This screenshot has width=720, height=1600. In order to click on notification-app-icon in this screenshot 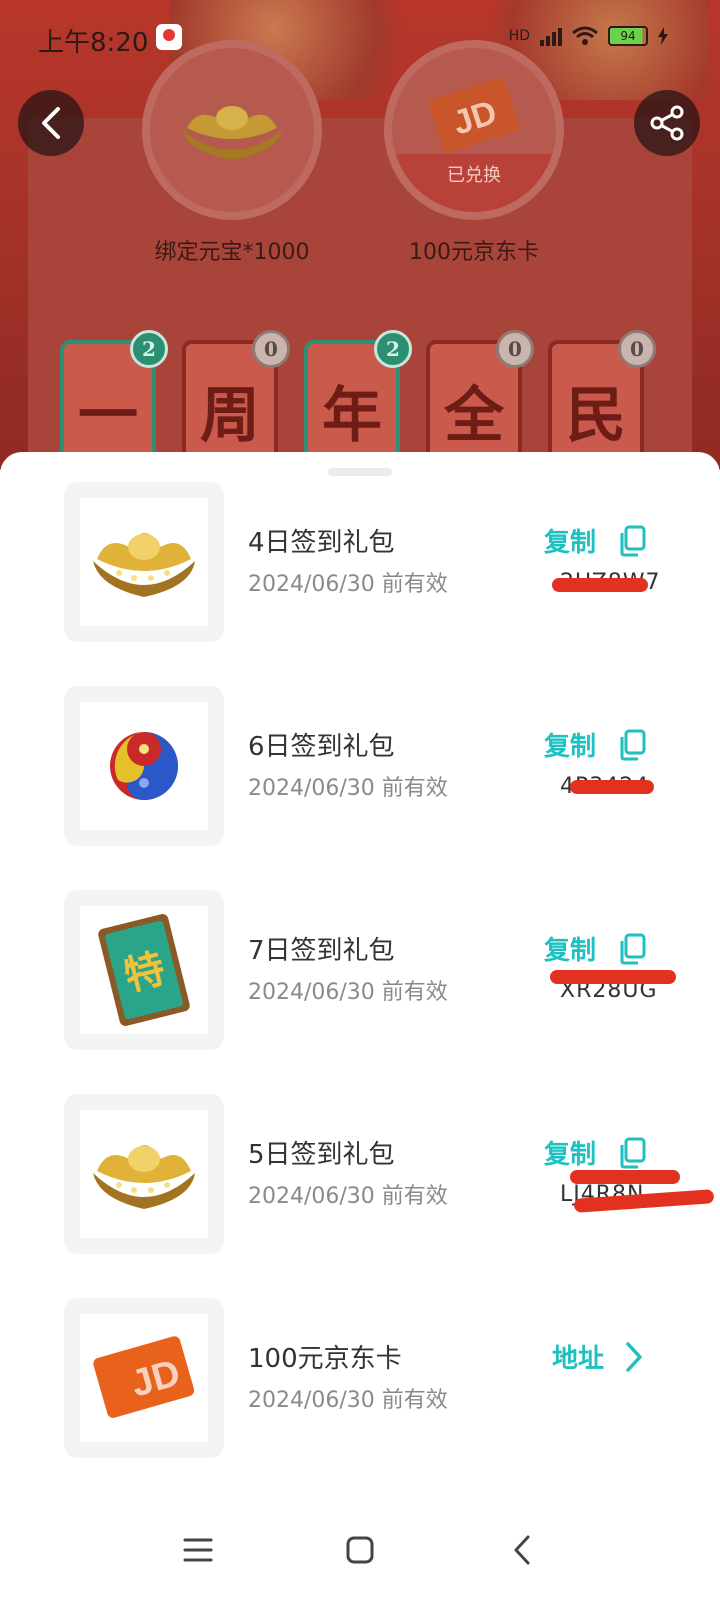, I will do `click(169, 37)`.